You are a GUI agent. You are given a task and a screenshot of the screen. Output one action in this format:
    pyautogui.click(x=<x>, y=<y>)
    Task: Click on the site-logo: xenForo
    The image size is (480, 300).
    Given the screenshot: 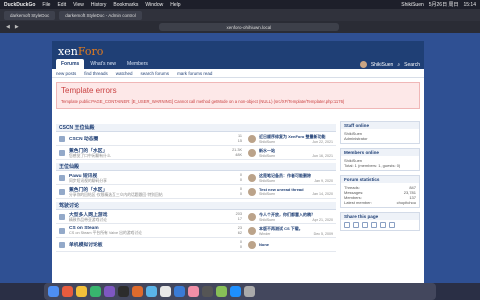 What is the action you would take?
    pyautogui.click(x=238, y=51)
    